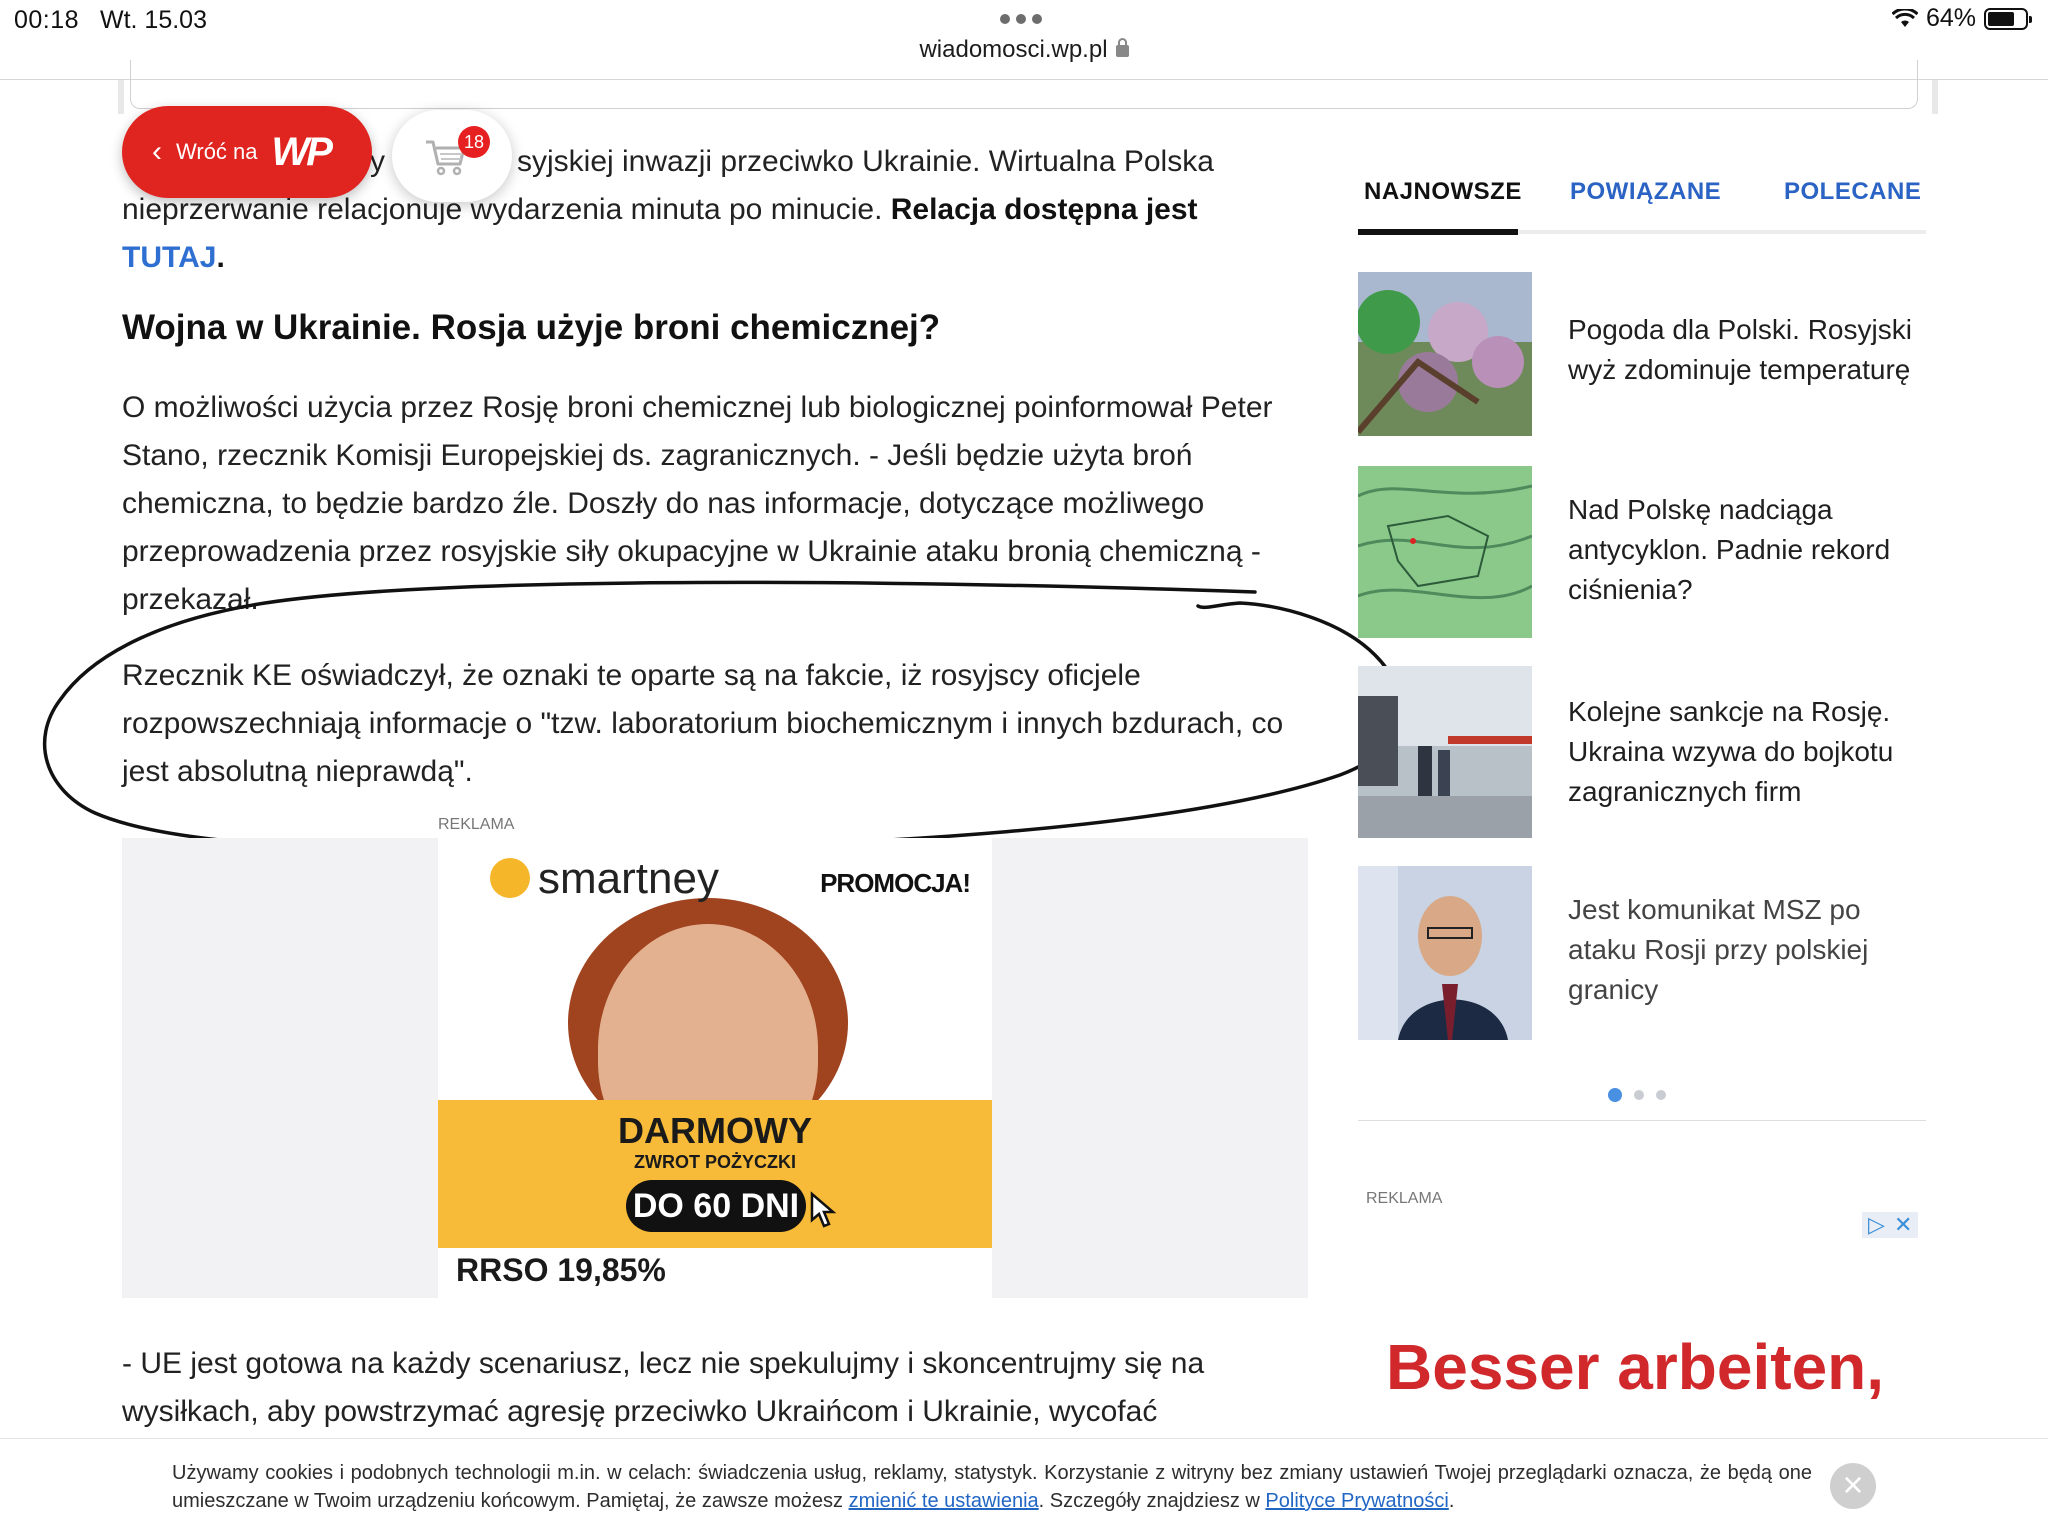  I want to click on cookie-close-button: ×, so click(1853, 1486).